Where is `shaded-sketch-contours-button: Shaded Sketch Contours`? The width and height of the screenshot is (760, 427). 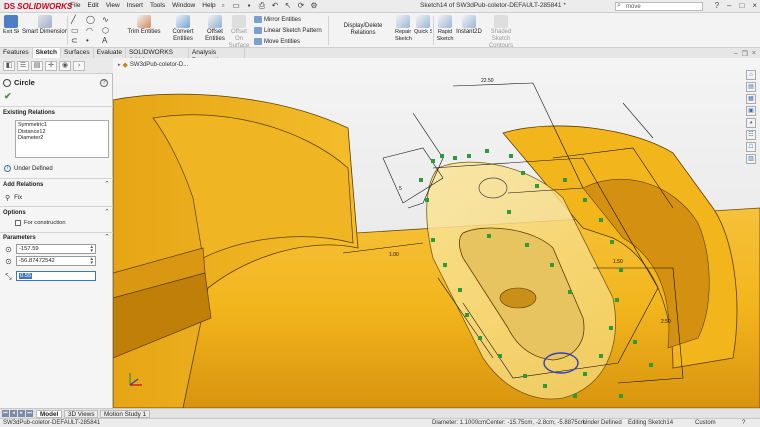
shaded-sketch-contours-button: Shaded Sketch Contours is located at coordinates (501, 32).